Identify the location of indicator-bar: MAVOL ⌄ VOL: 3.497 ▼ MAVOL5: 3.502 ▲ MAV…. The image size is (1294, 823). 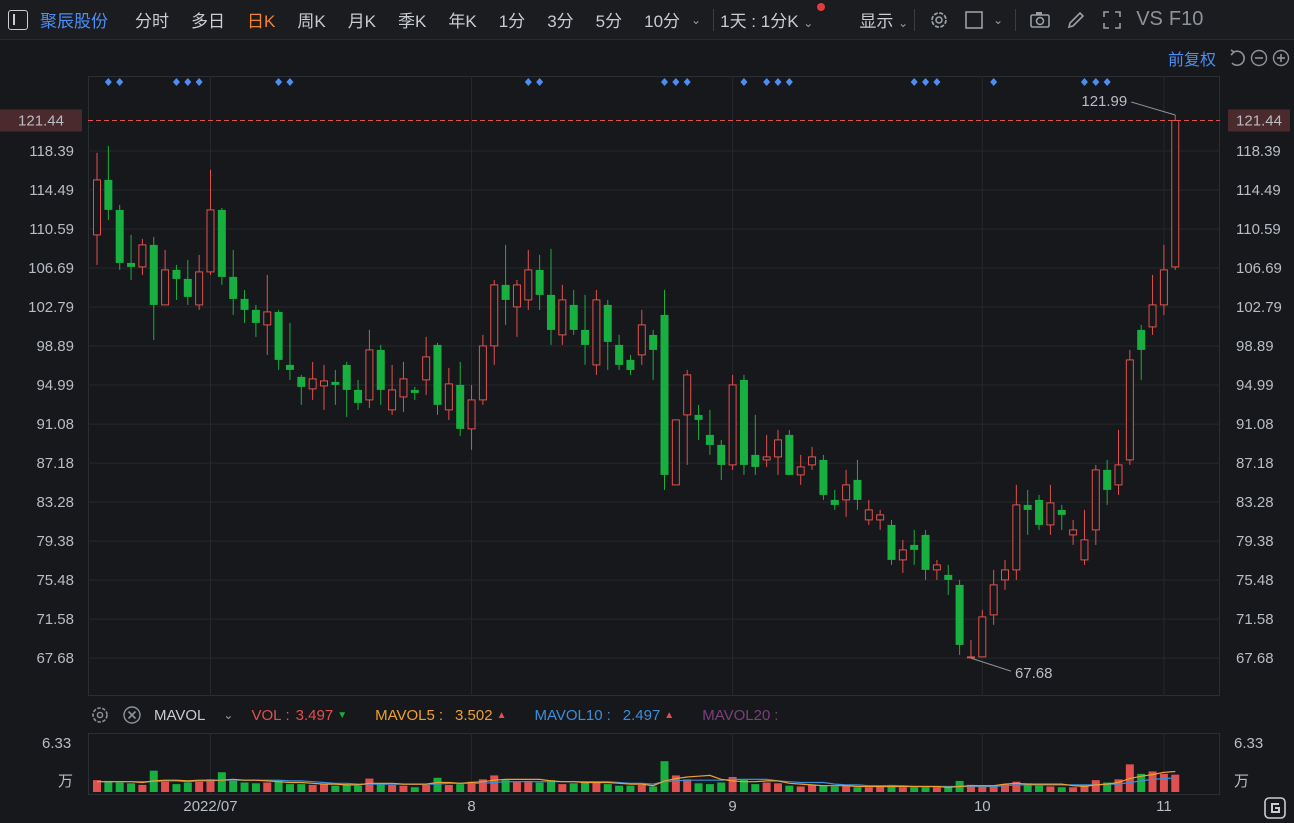
(433, 715).